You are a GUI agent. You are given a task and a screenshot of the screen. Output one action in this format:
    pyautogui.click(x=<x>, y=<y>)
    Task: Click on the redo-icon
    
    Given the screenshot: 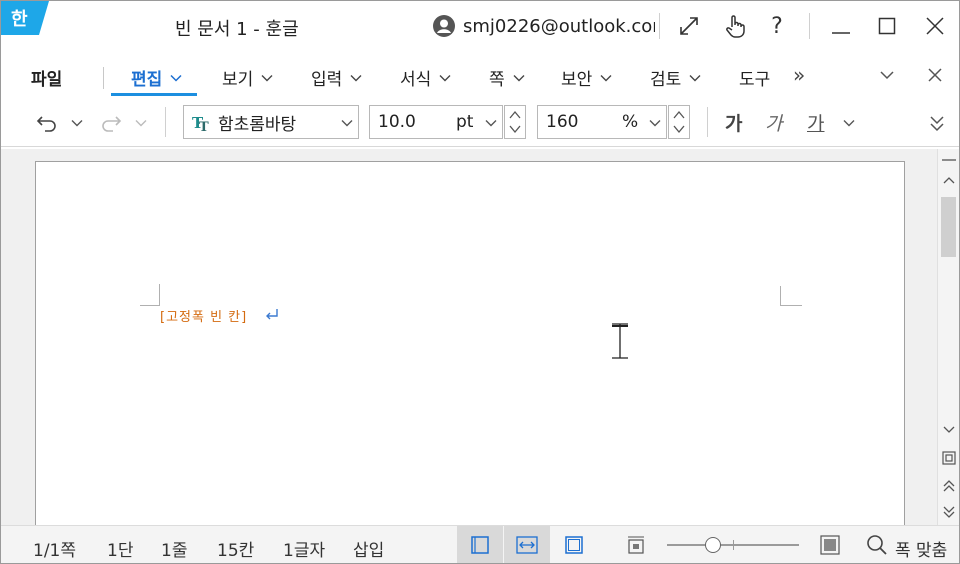 What is the action you would take?
    pyautogui.click(x=111, y=123)
    